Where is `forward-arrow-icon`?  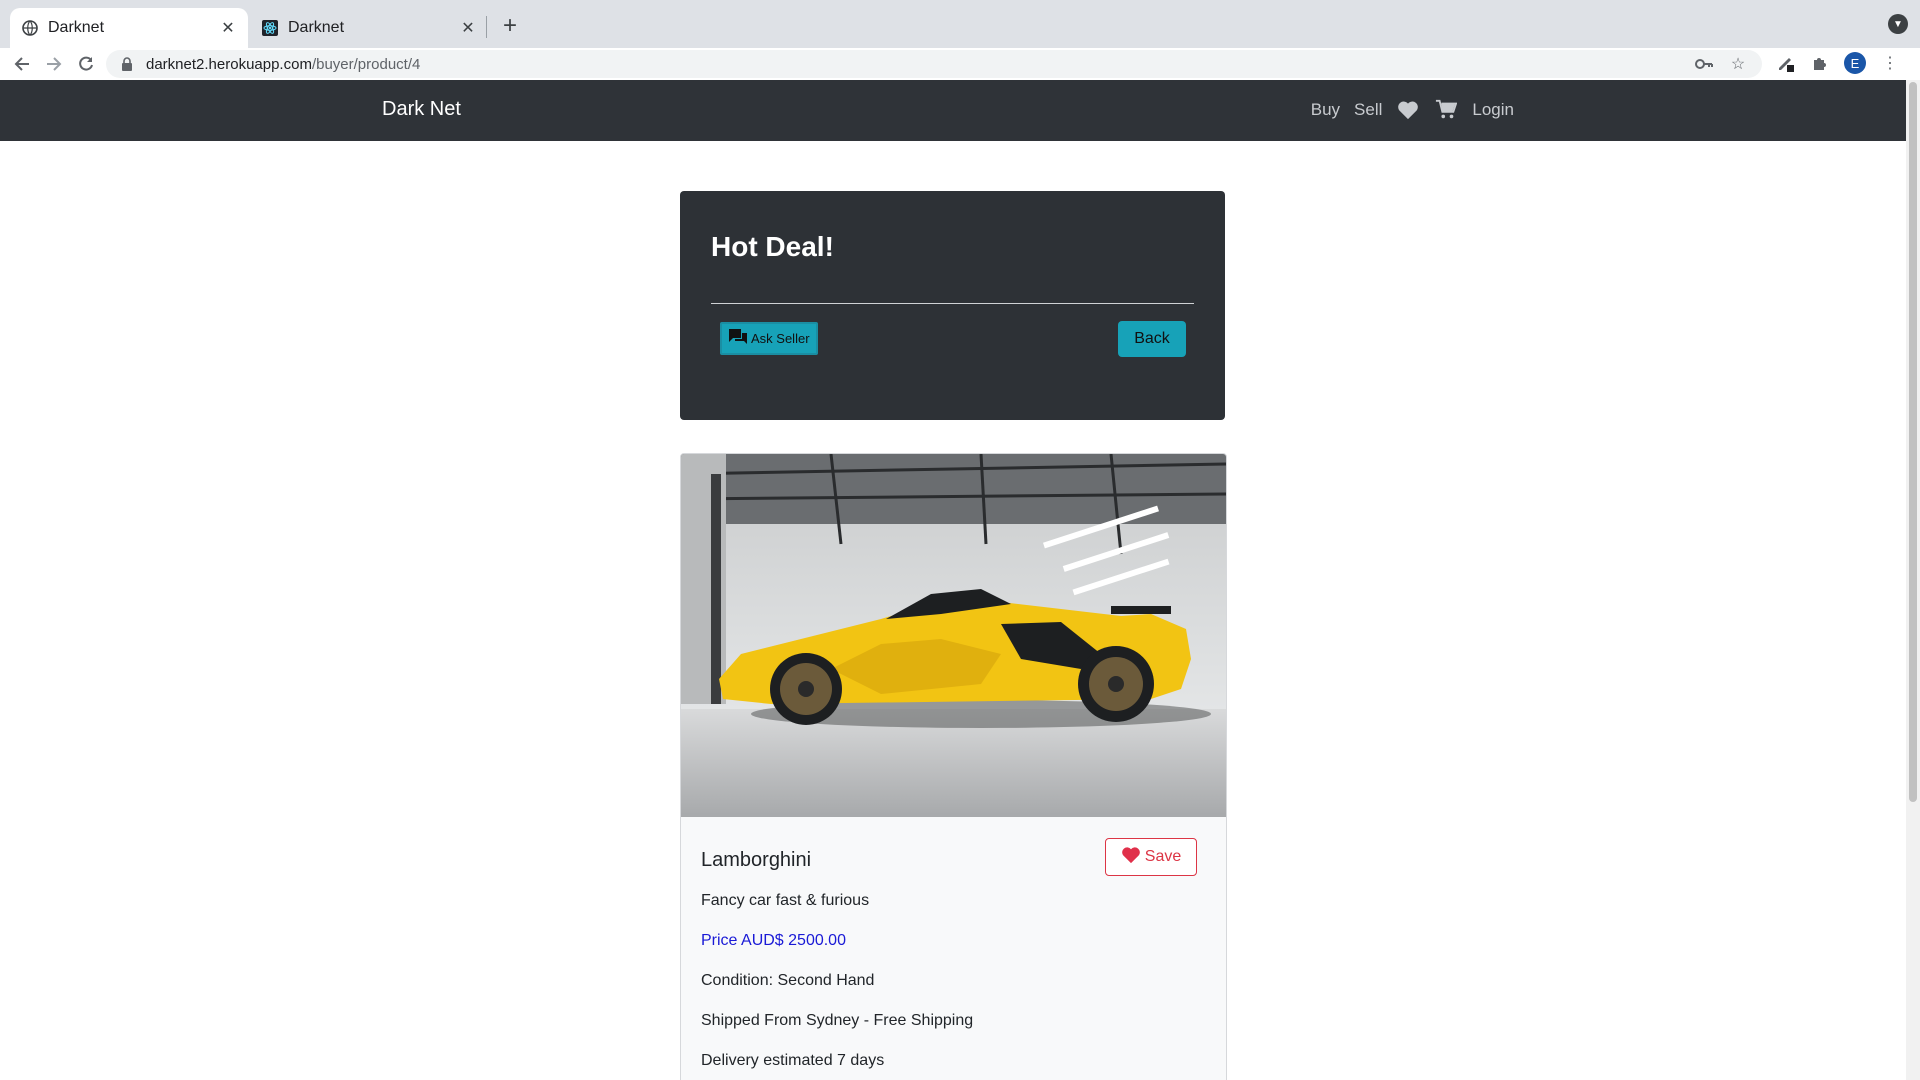
forward-arrow-icon is located at coordinates (54, 64).